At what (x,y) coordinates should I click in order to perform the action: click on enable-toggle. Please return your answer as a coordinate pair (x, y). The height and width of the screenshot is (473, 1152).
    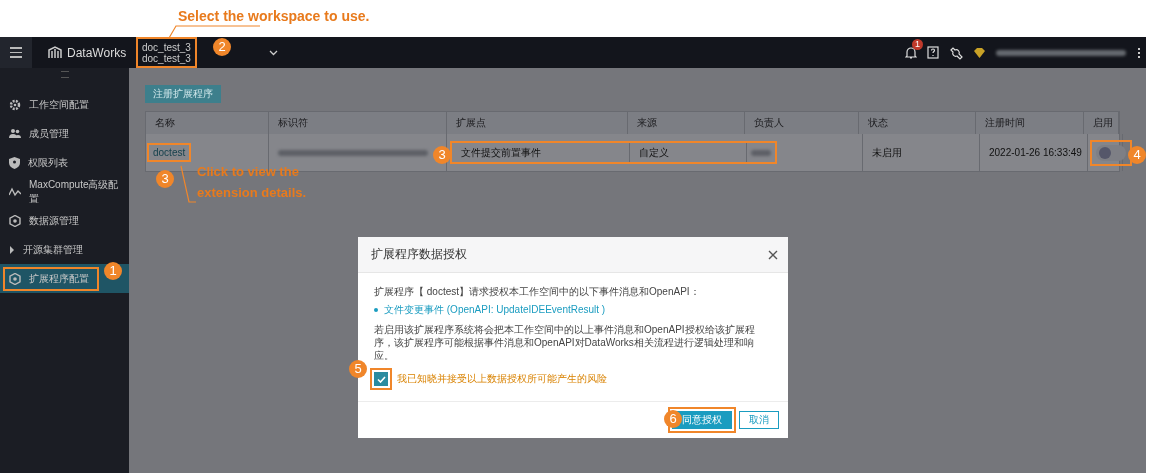
    Looking at the image, I should click on (1111, 152).